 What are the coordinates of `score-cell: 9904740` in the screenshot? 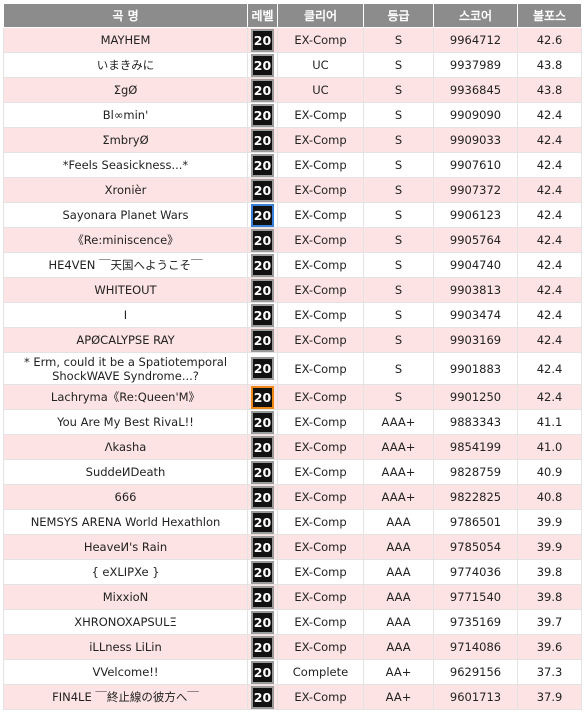 It's located at (475, 265).